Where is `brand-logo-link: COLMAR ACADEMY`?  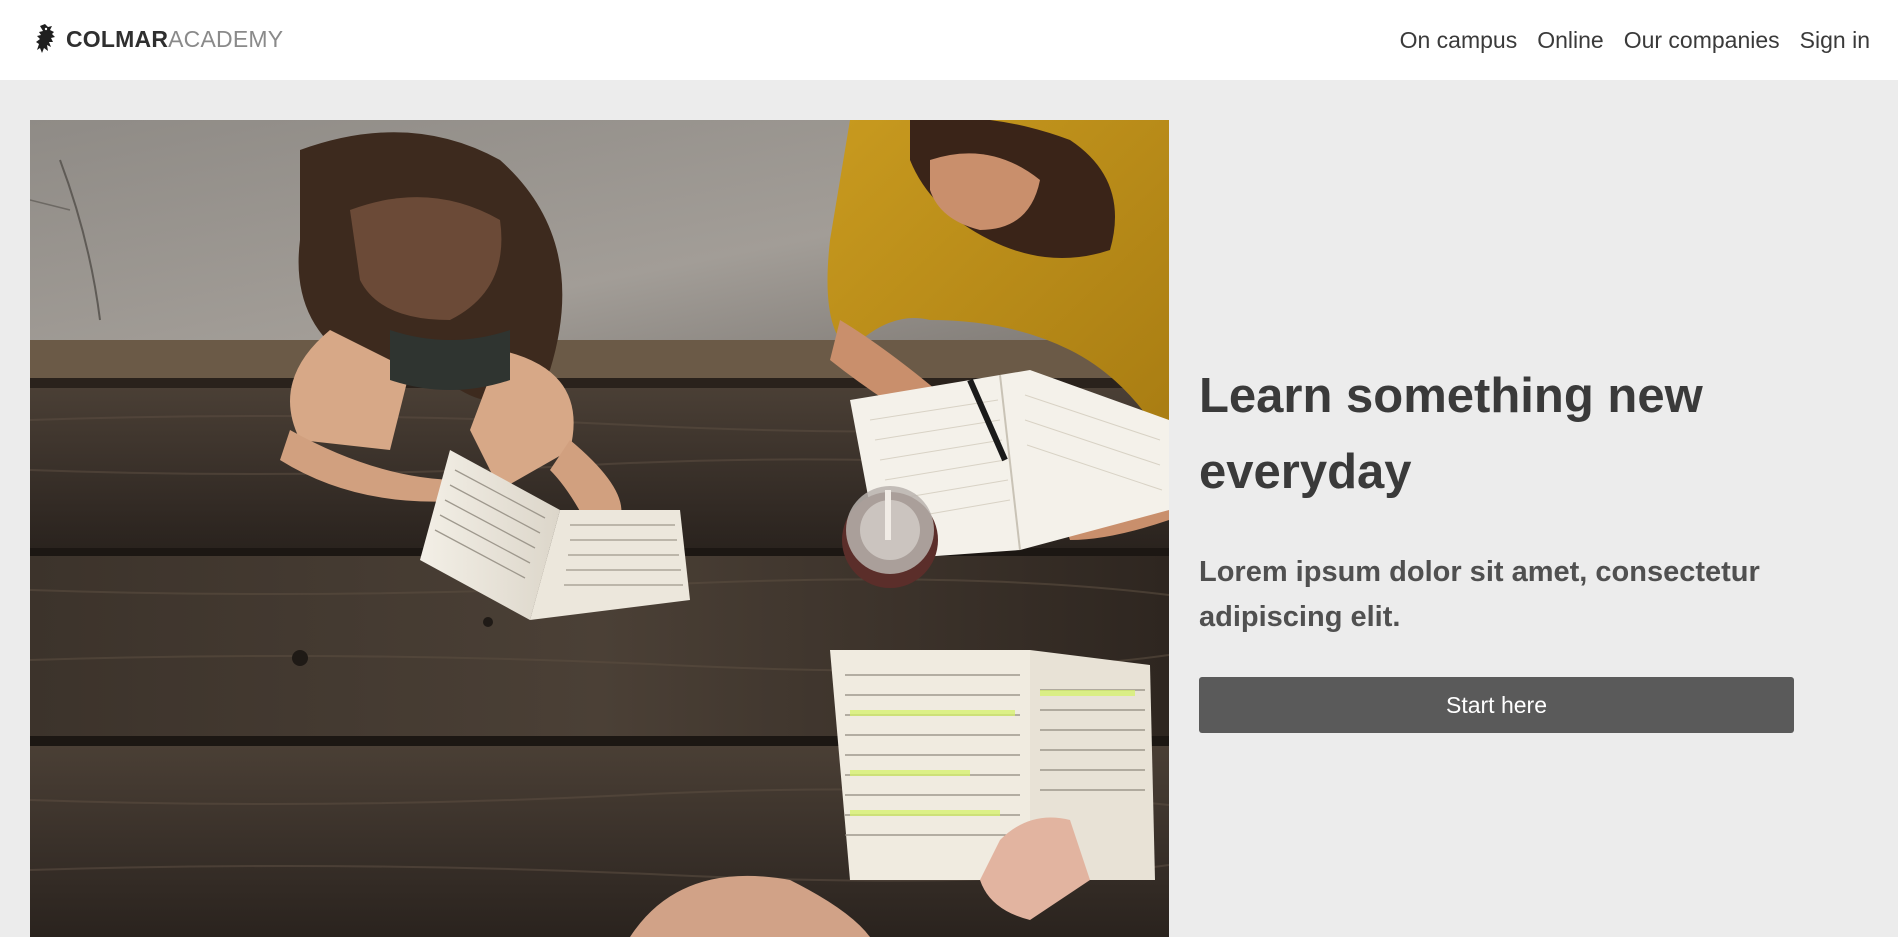
brand-logo-link: COLMAR ACADEMY is located at coordinates (158, 39).